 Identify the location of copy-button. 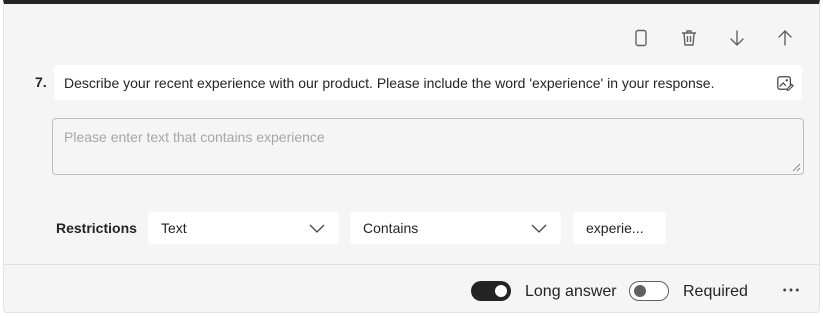
(641, 38).